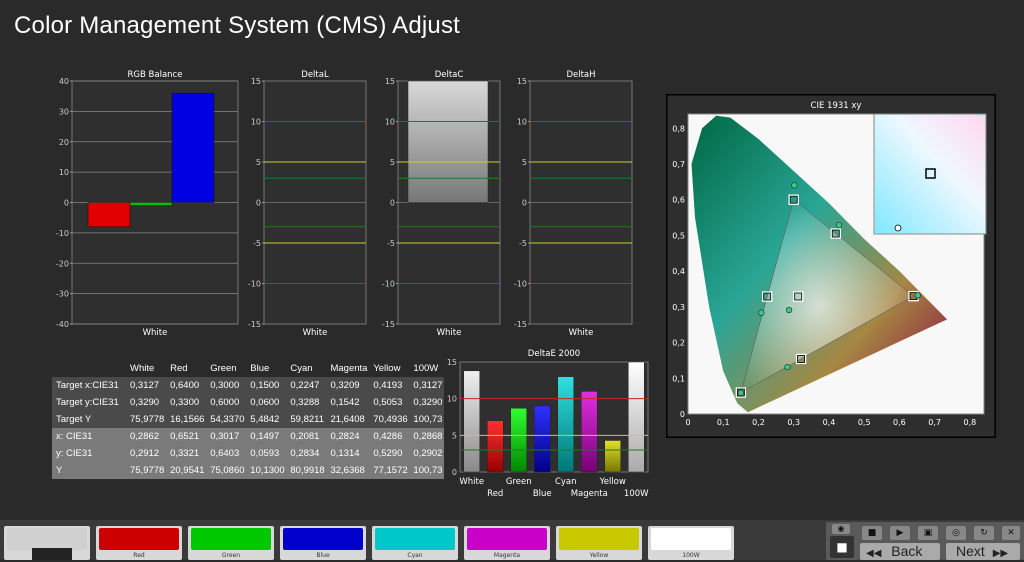  What do you see at coordinates (573, 204) in the screenshot?
I see `deltah-chart: DeltaH 15 10 5 0 -5 -10 -15 White` at bounding box center [573, 204].